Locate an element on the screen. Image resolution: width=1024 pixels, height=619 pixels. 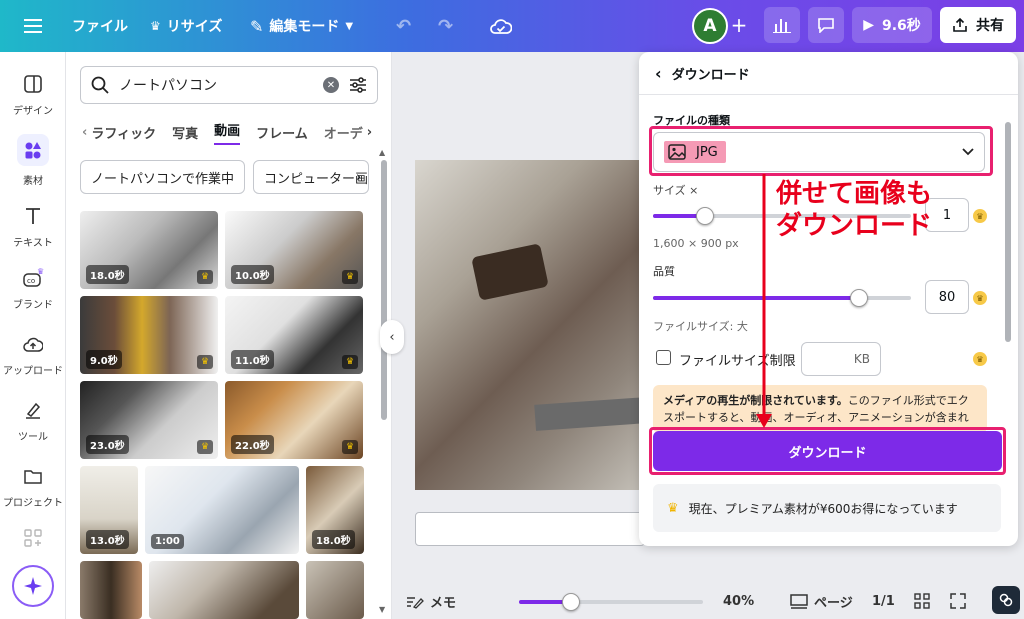
scroll-up-arrow-icon: ▲ is located at coordinates (382, 152).